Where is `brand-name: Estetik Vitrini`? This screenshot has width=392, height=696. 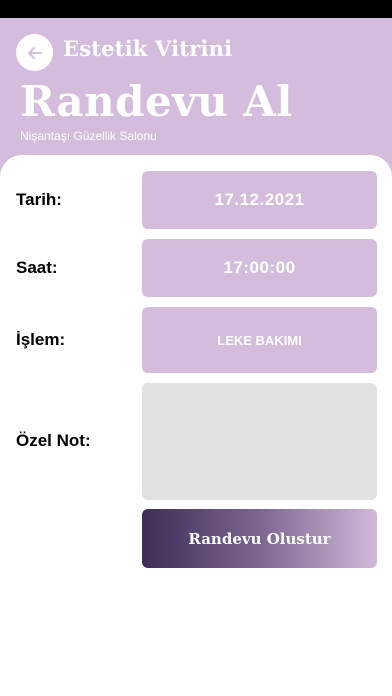 brand-name: Estetik Vitrini is located at coordinates (148, 48).